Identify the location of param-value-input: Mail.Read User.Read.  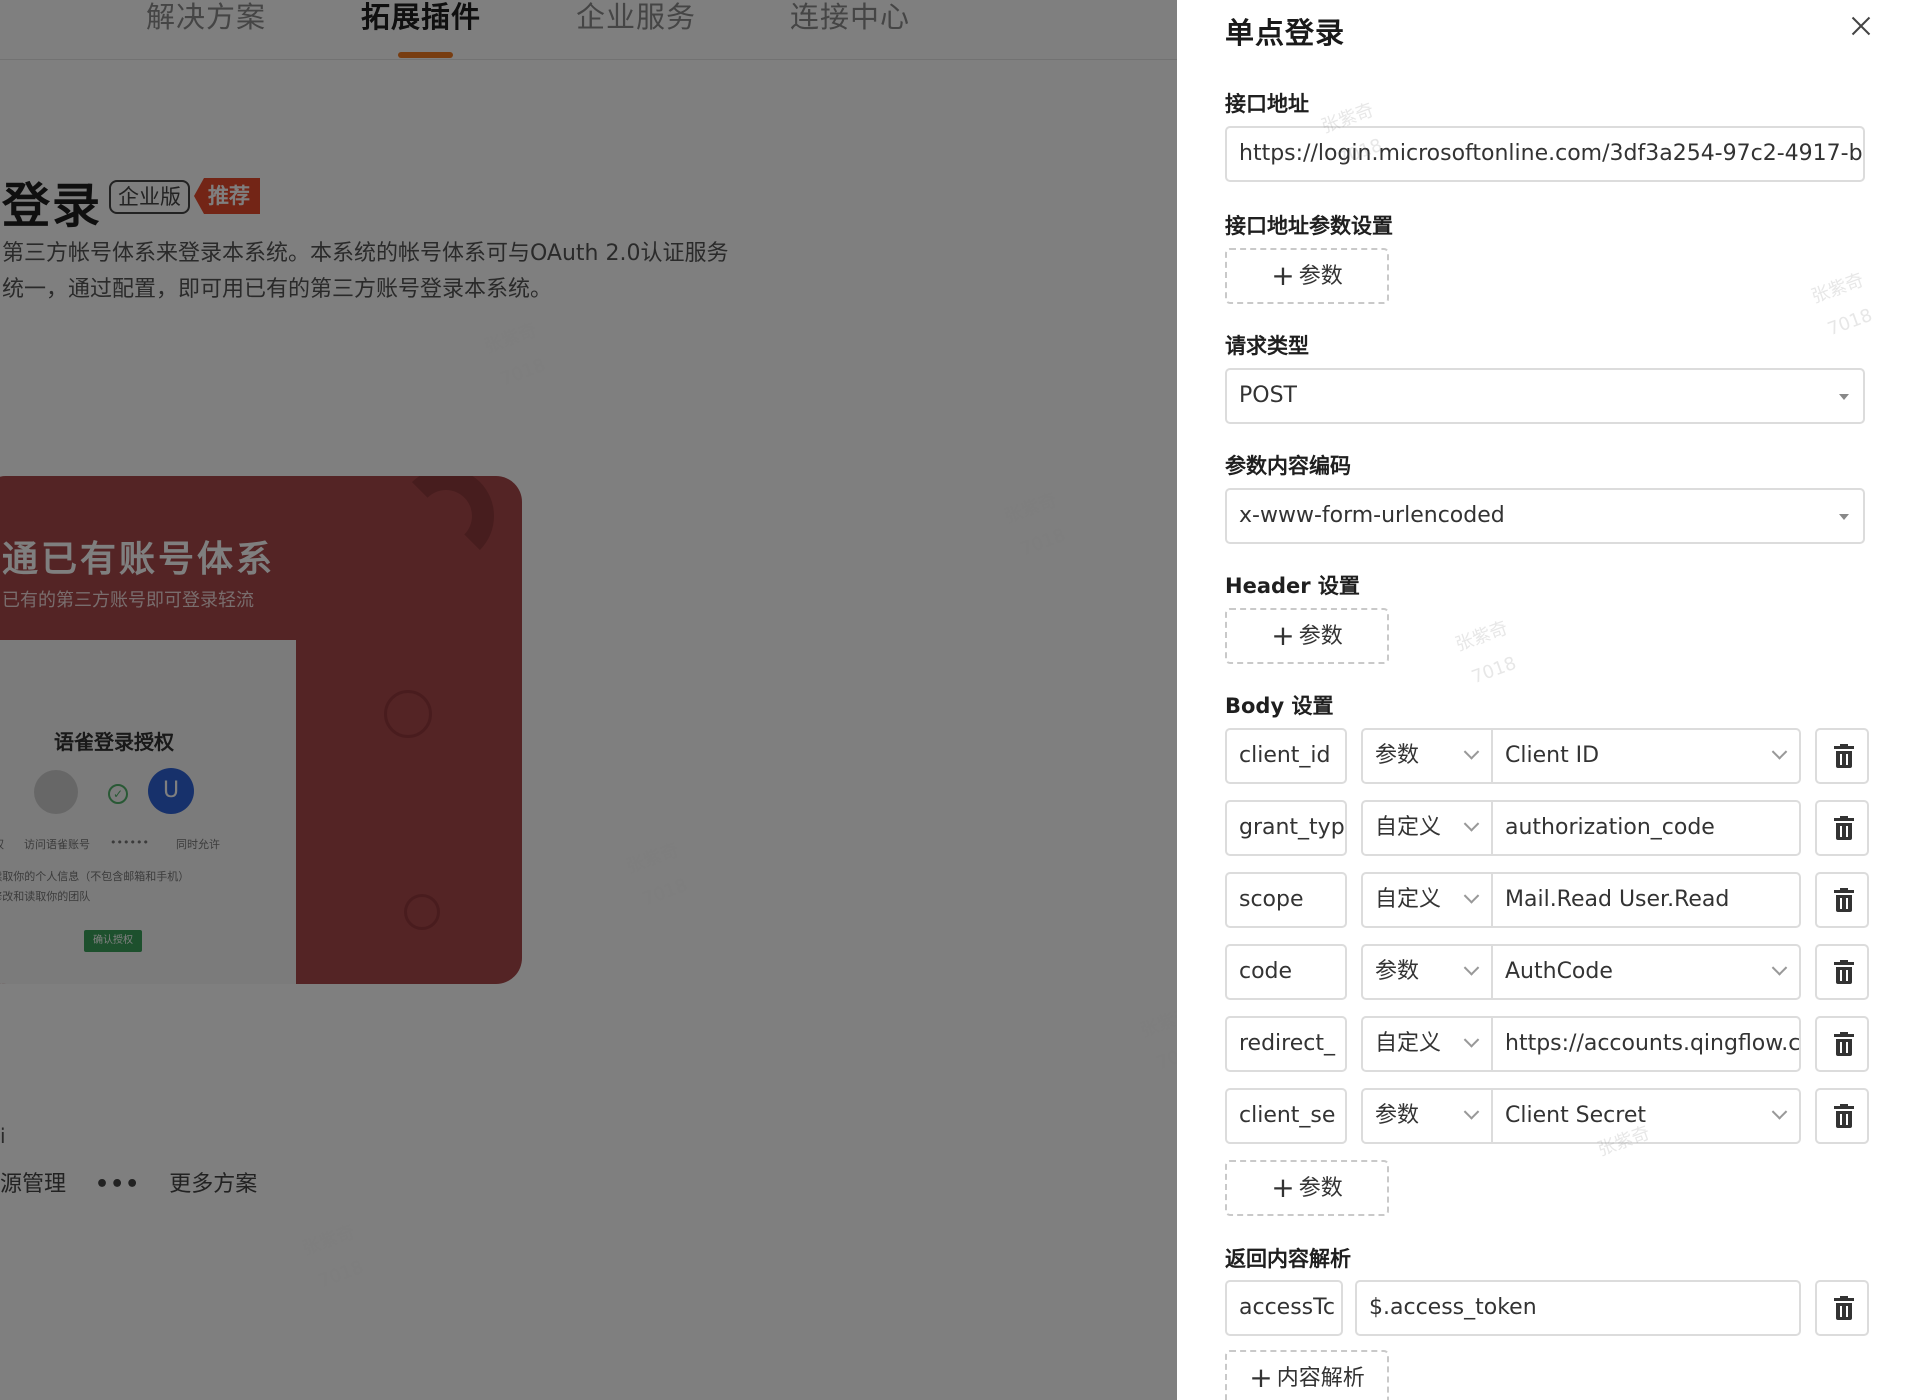
(1646, 900).